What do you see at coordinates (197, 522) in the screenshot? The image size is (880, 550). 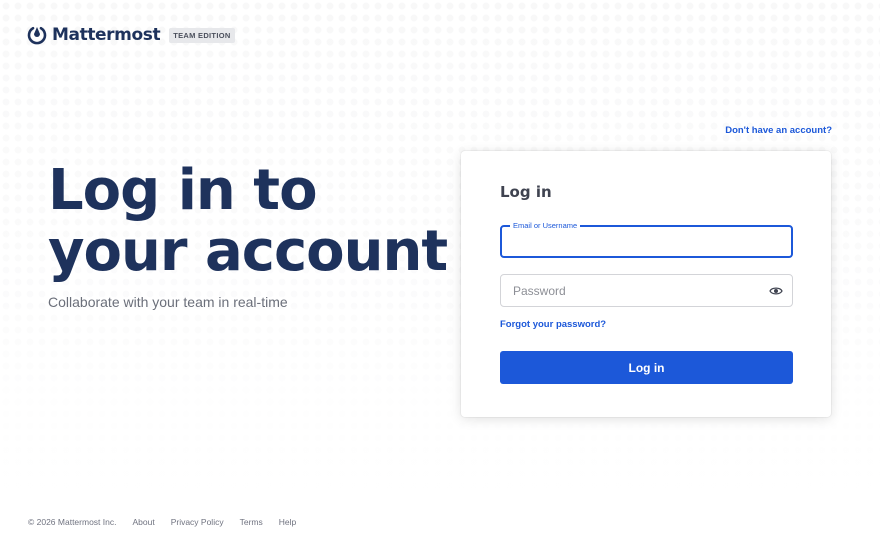 I see `footer-link-privacy: Privacy Policy` at bounding box center [197, 522].